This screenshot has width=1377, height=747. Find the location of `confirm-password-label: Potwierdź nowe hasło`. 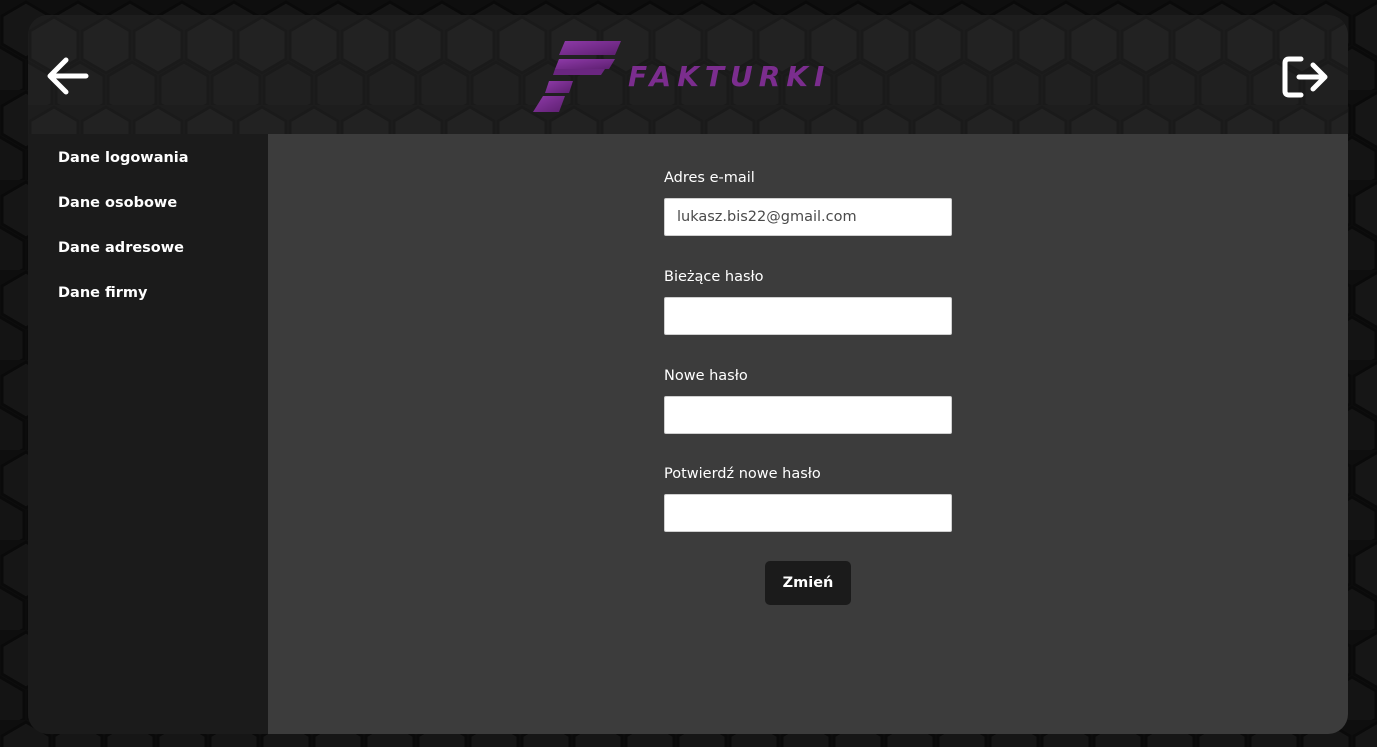

confirm-password-label: Potwierdź nowe hasło is located at coordinates (742, 474).